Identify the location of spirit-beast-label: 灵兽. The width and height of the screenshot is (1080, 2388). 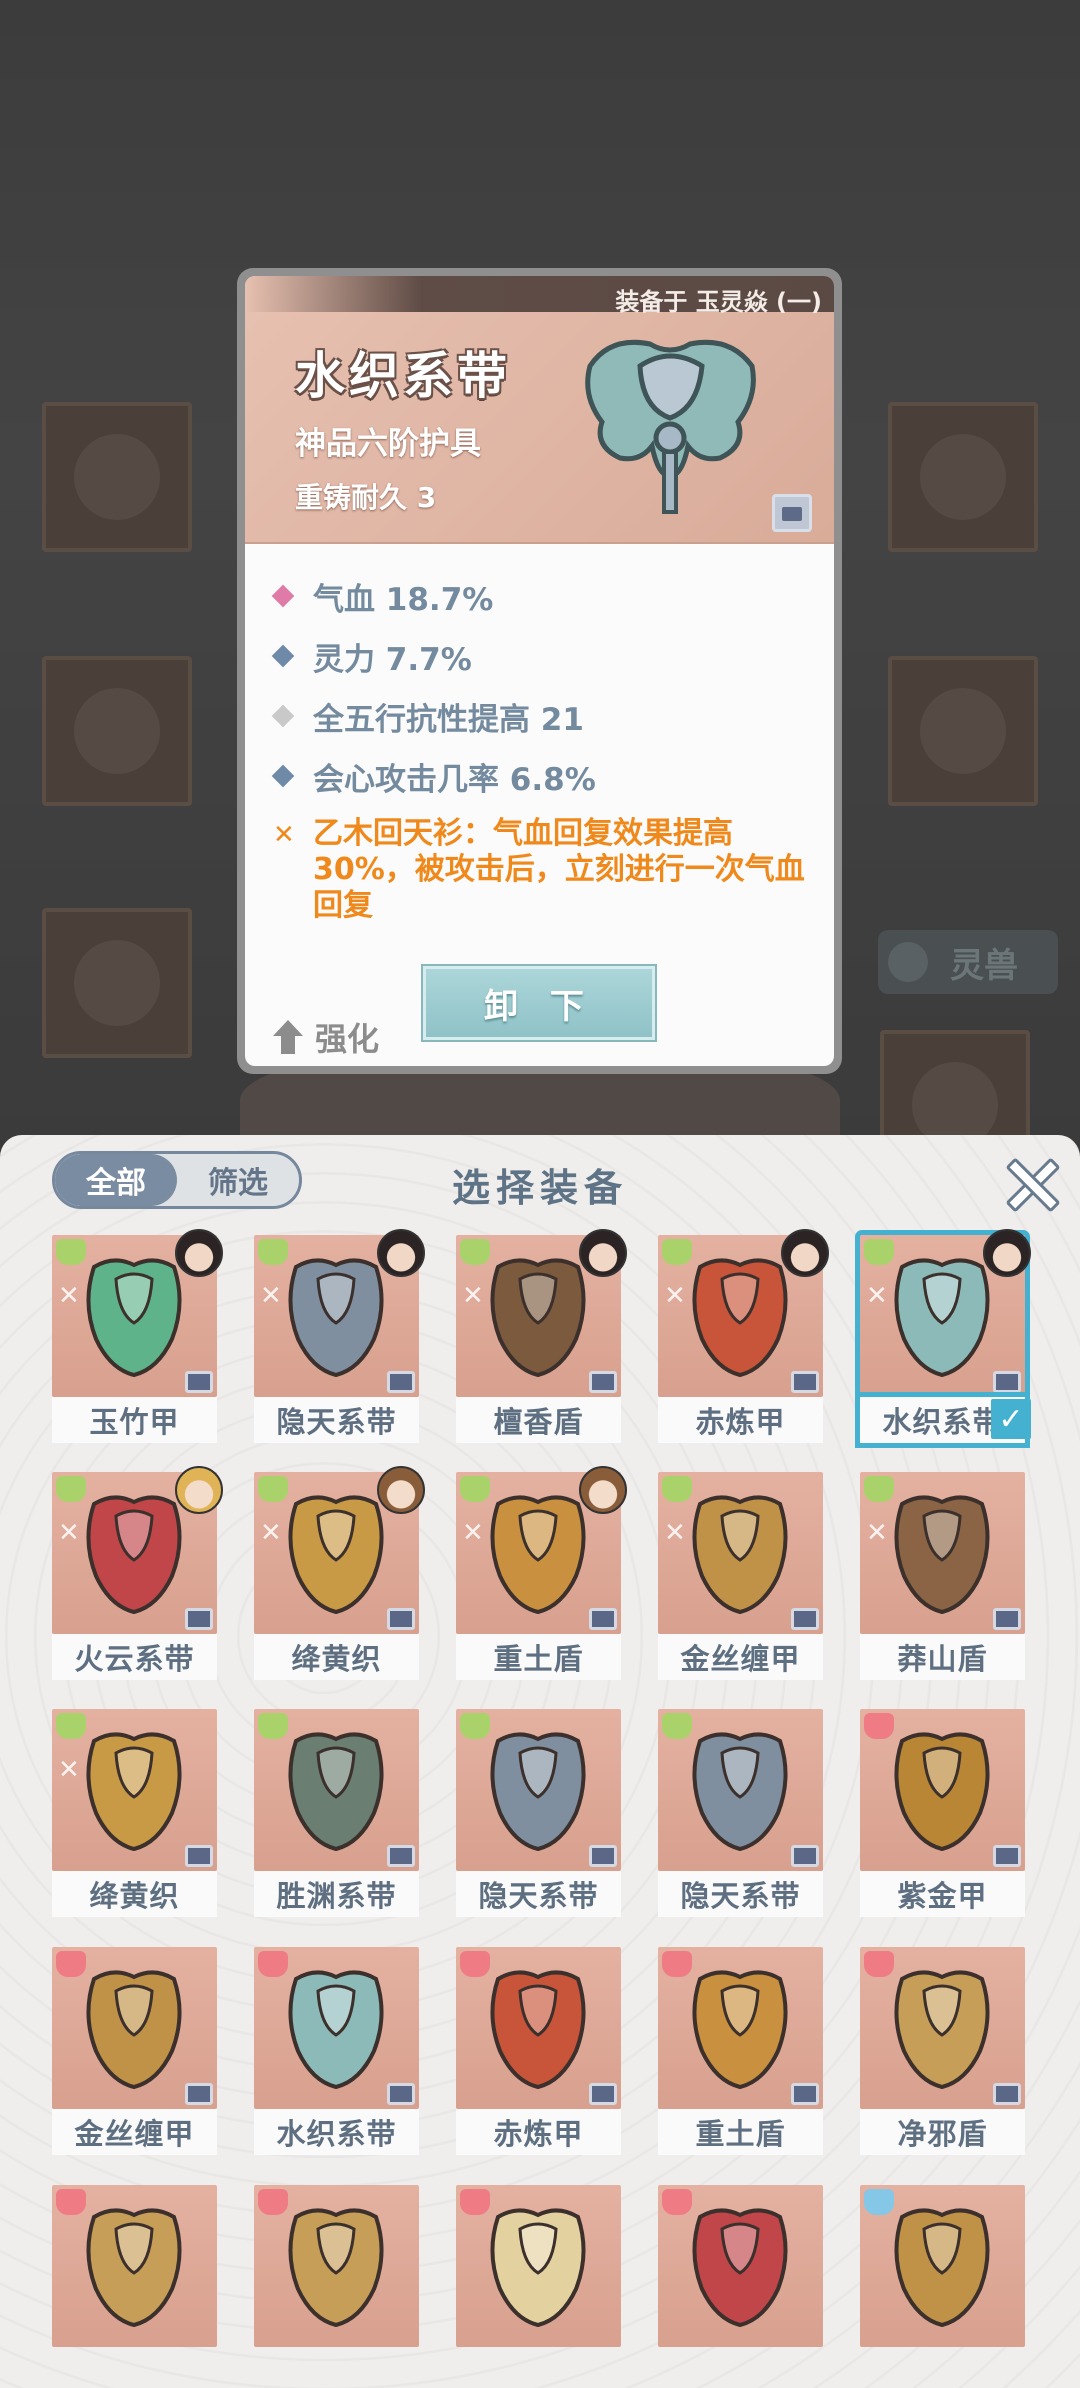
(984, 965).